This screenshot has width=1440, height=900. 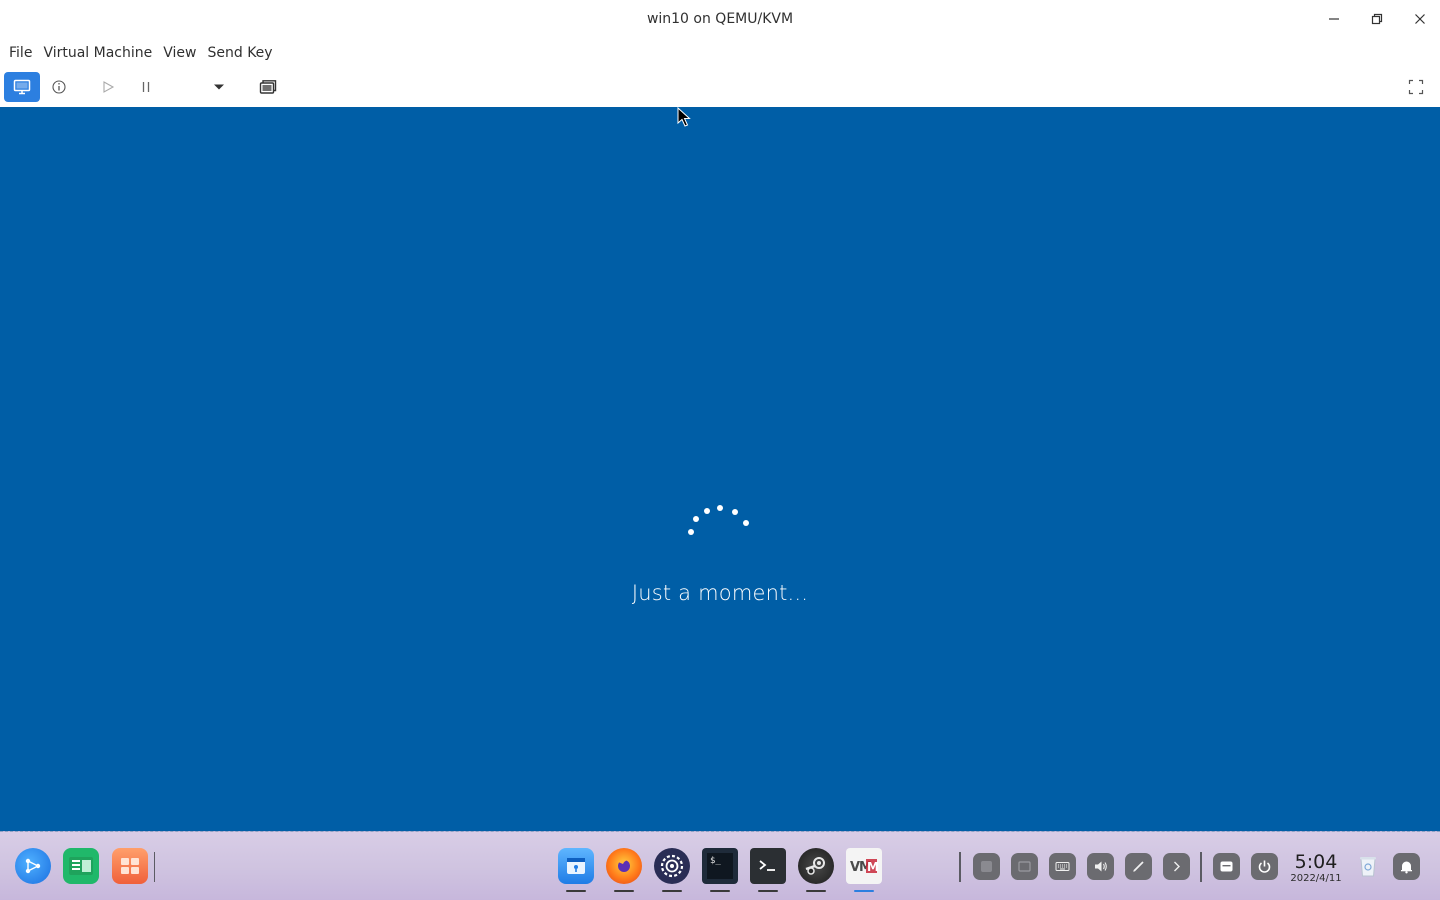 I want to click on file-manager-button, so click(x=81, y=866).